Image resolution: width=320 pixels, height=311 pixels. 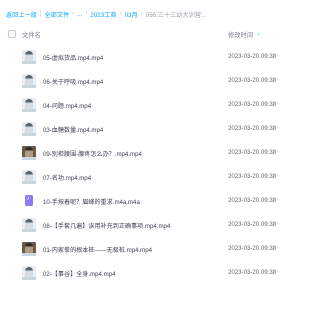 I want to click on file-name: 09-别担腰围-腰疼怎么办？.mp4.mp4, so click(x=92, y=153).